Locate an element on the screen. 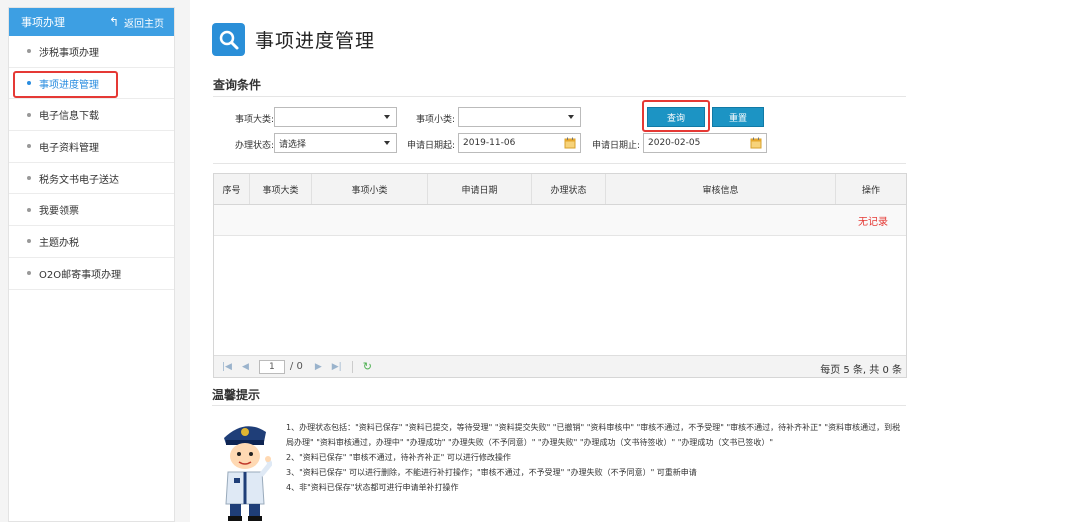 The width and height of the screenshot is (1080, 522). status-value: 请选择 is located at coordinates (293, 144).